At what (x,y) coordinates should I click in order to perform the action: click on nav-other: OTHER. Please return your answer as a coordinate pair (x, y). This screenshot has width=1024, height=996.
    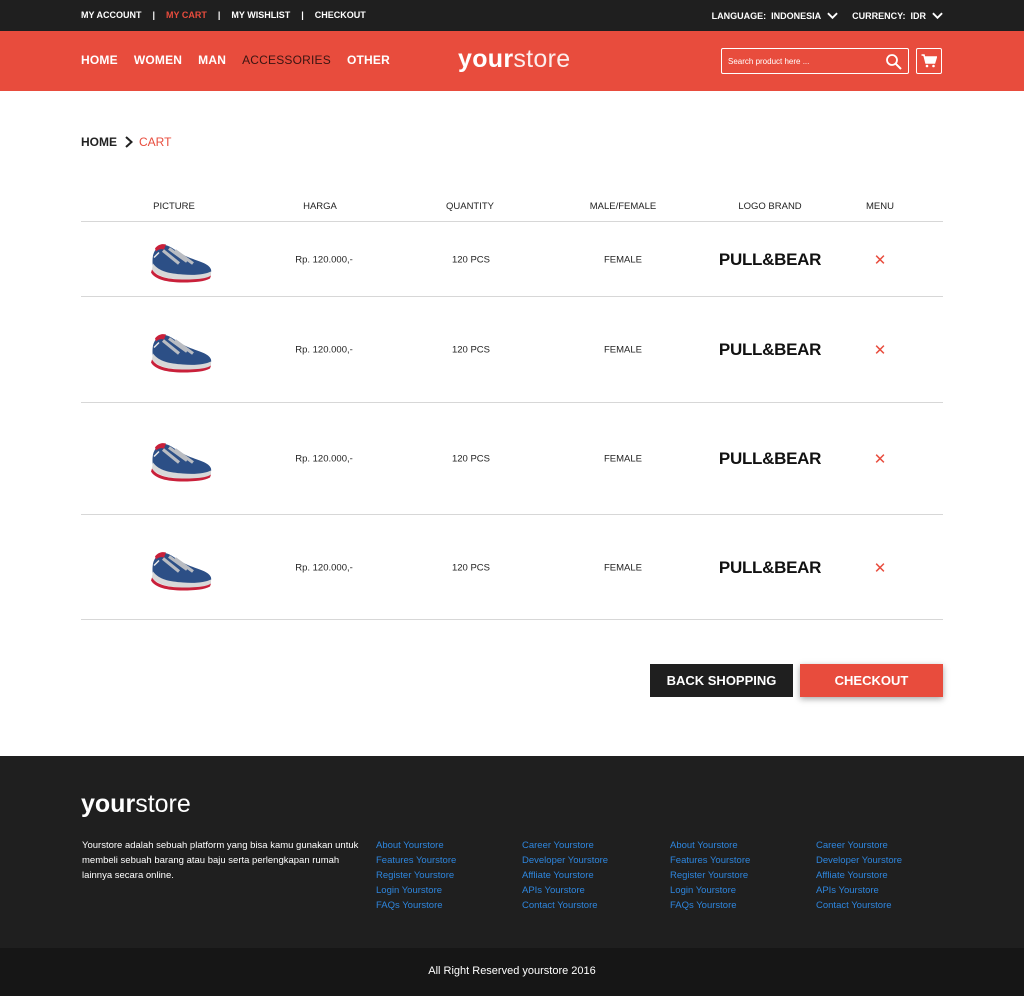
    Looking at the image, I should click on (368, 60).